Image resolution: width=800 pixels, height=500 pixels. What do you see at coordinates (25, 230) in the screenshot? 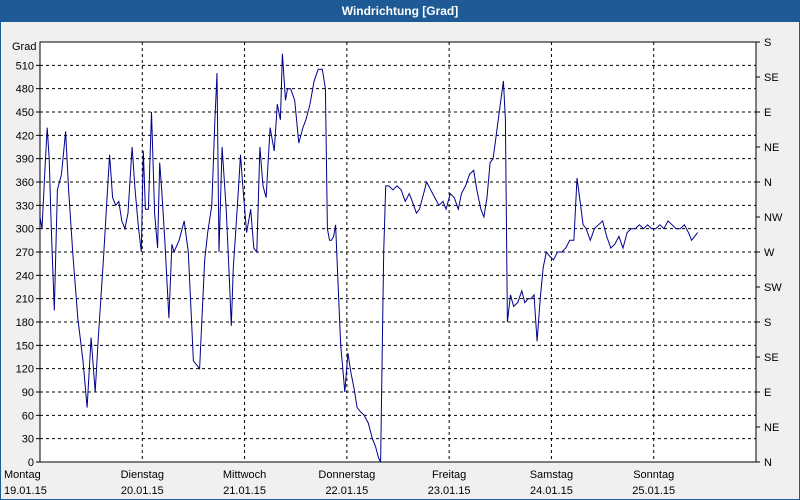
I see `y-tick-label: 300` at bounding box center [25, 230].